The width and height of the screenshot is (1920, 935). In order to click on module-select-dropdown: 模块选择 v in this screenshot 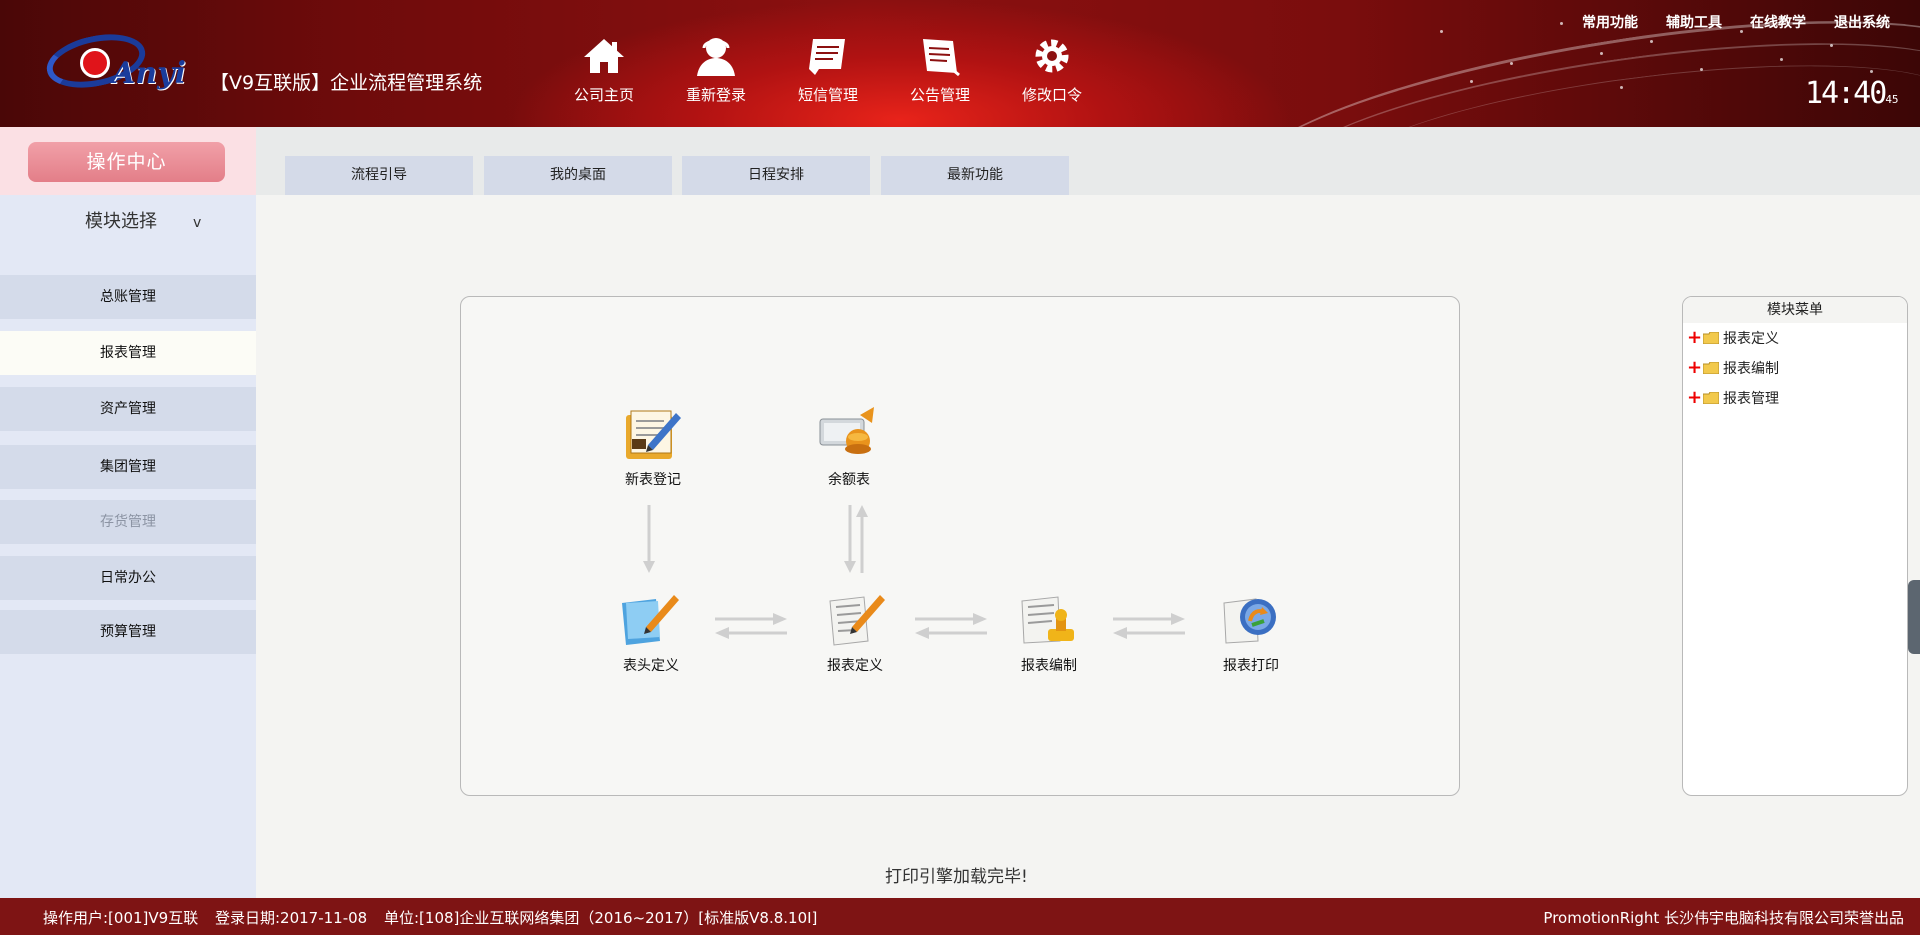, I will do `click(143, 220)`.